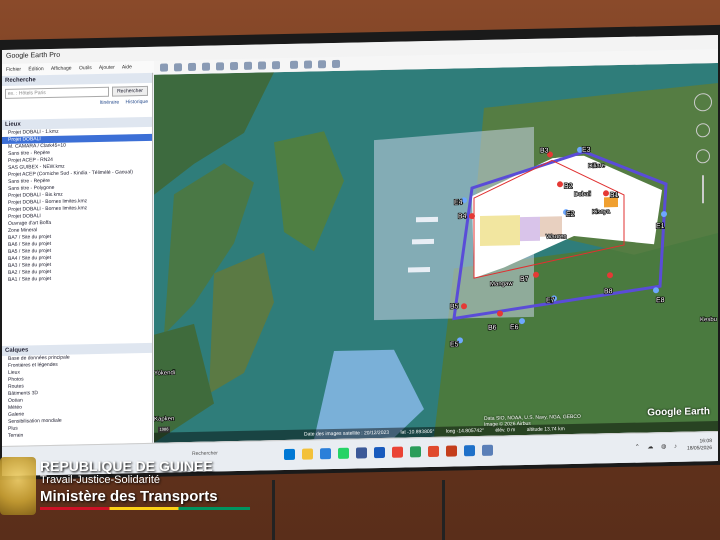 The width and height of the screenshot is (720, 540). I want to click on email-icon, so click(308, 64).